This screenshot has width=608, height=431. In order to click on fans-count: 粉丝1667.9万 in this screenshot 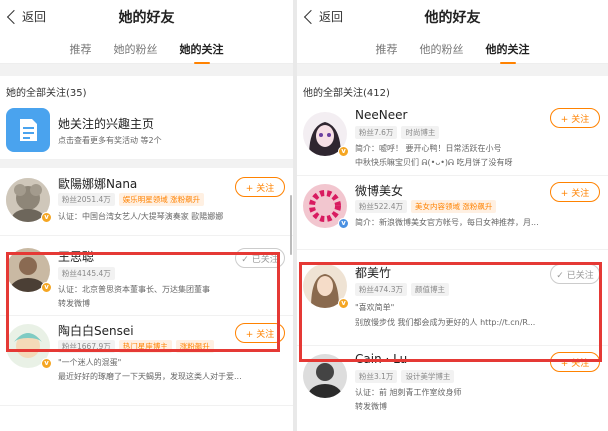, I will do `click(86, 346)`.